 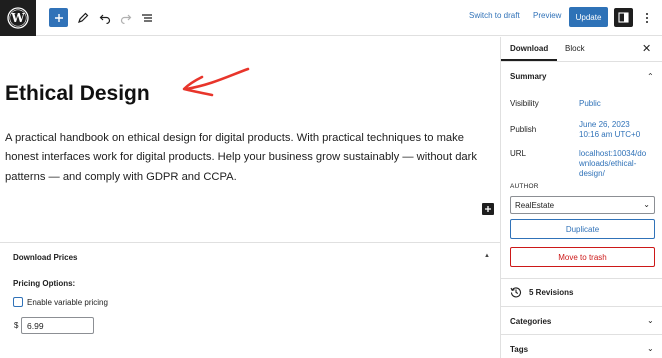 What do you see at coordinates (45, 257) in the screenshot?
I see `metabox-title: Download Prices` at bounding box center [45, 257].